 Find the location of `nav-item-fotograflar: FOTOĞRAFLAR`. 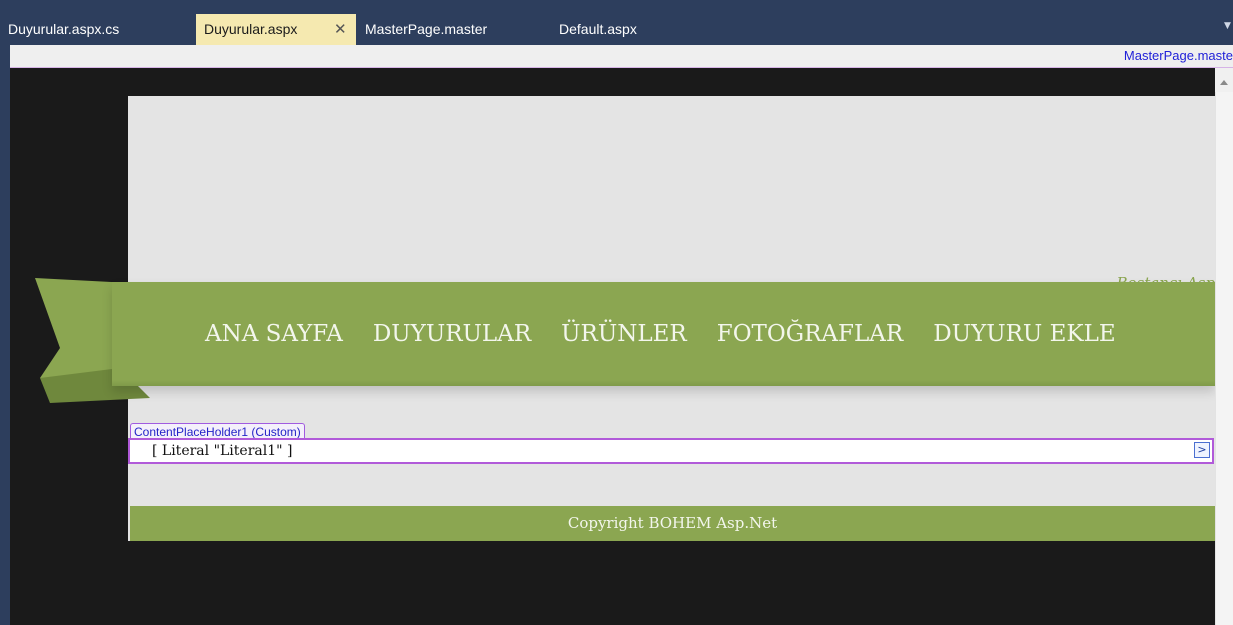

nav-item-fotograflar: FOTOĞRAFLAR is located at coordinates (810, 334).